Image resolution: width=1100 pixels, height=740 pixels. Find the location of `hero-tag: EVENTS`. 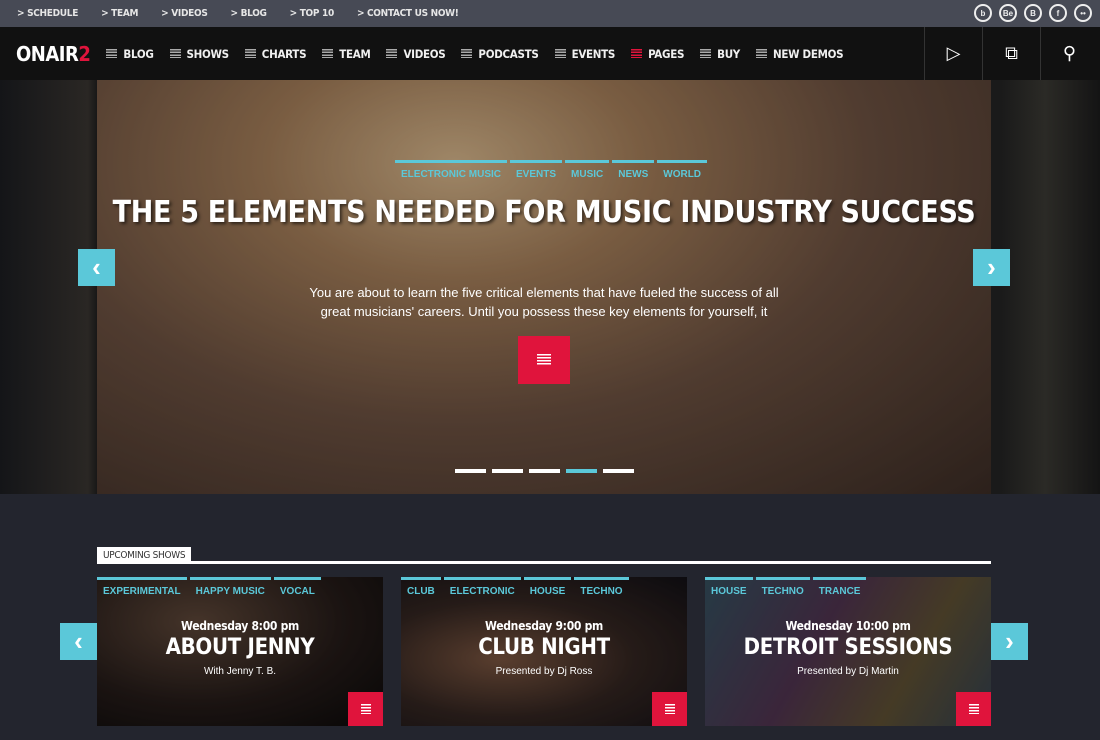

hero-tag: EVENTS is located at coordinates (536, 170).